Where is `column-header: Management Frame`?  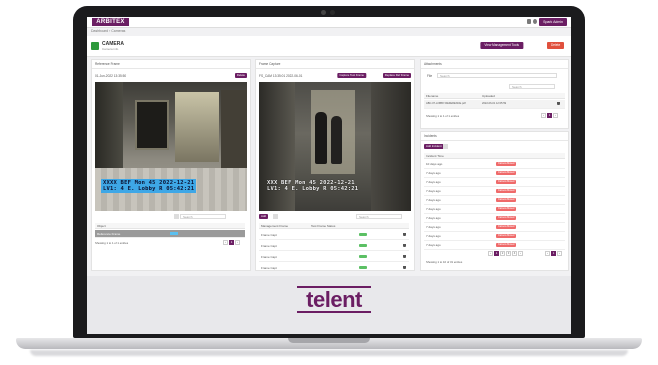 column-header: Management Frame is located at coordinates (275, 226).